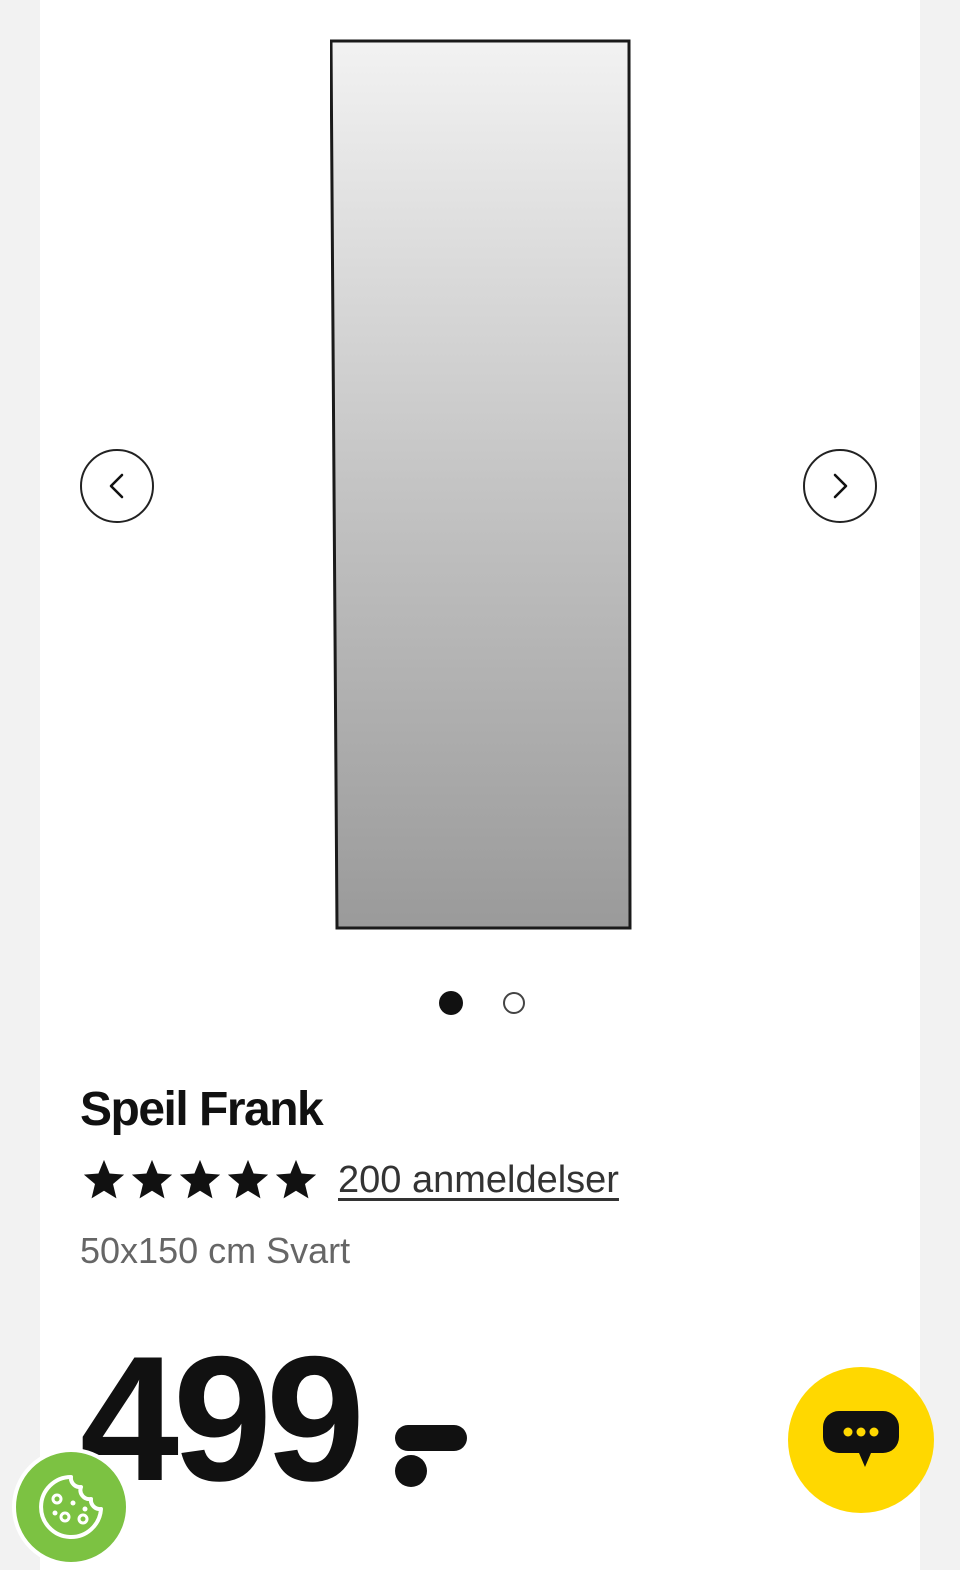 This screenshot has width=960, height=1570. What do you see at coordinates (202, 1109) in the screenshot?
I see `product-title: Speil Frank` at bounding box center [202, 1109].